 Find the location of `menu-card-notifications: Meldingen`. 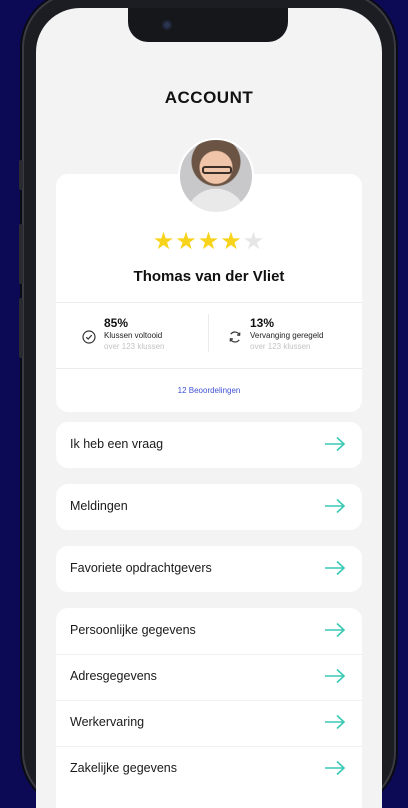

menu-card-notifications: Meldingen is located at coordinates (209, 507).